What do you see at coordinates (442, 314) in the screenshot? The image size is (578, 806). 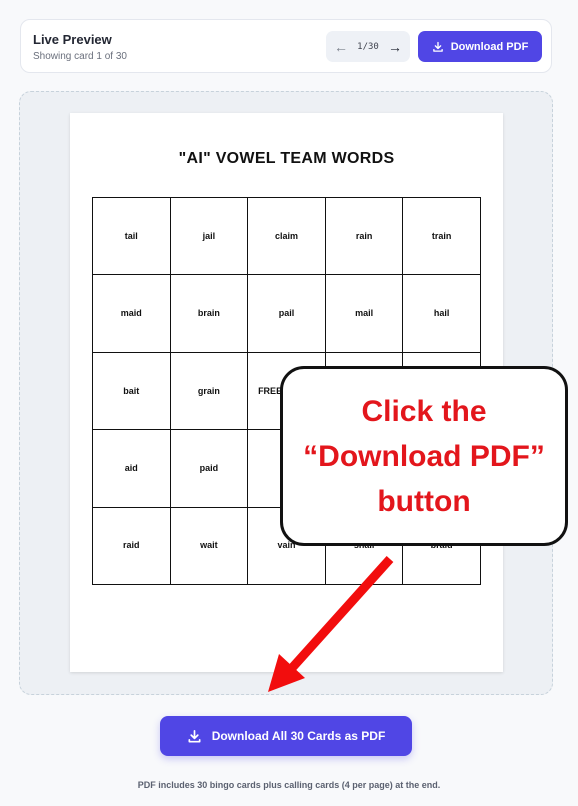 I see `bingo-cell: hail` at bounding box center [442, 314].